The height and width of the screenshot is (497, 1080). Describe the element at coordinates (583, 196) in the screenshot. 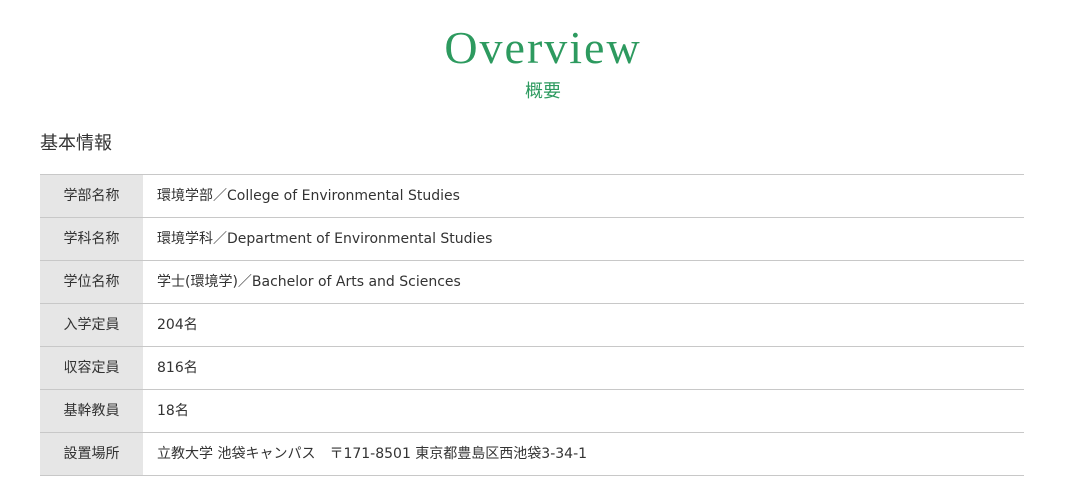

I see `row-value: 環境学部／College of Environmental Studies` at that location.